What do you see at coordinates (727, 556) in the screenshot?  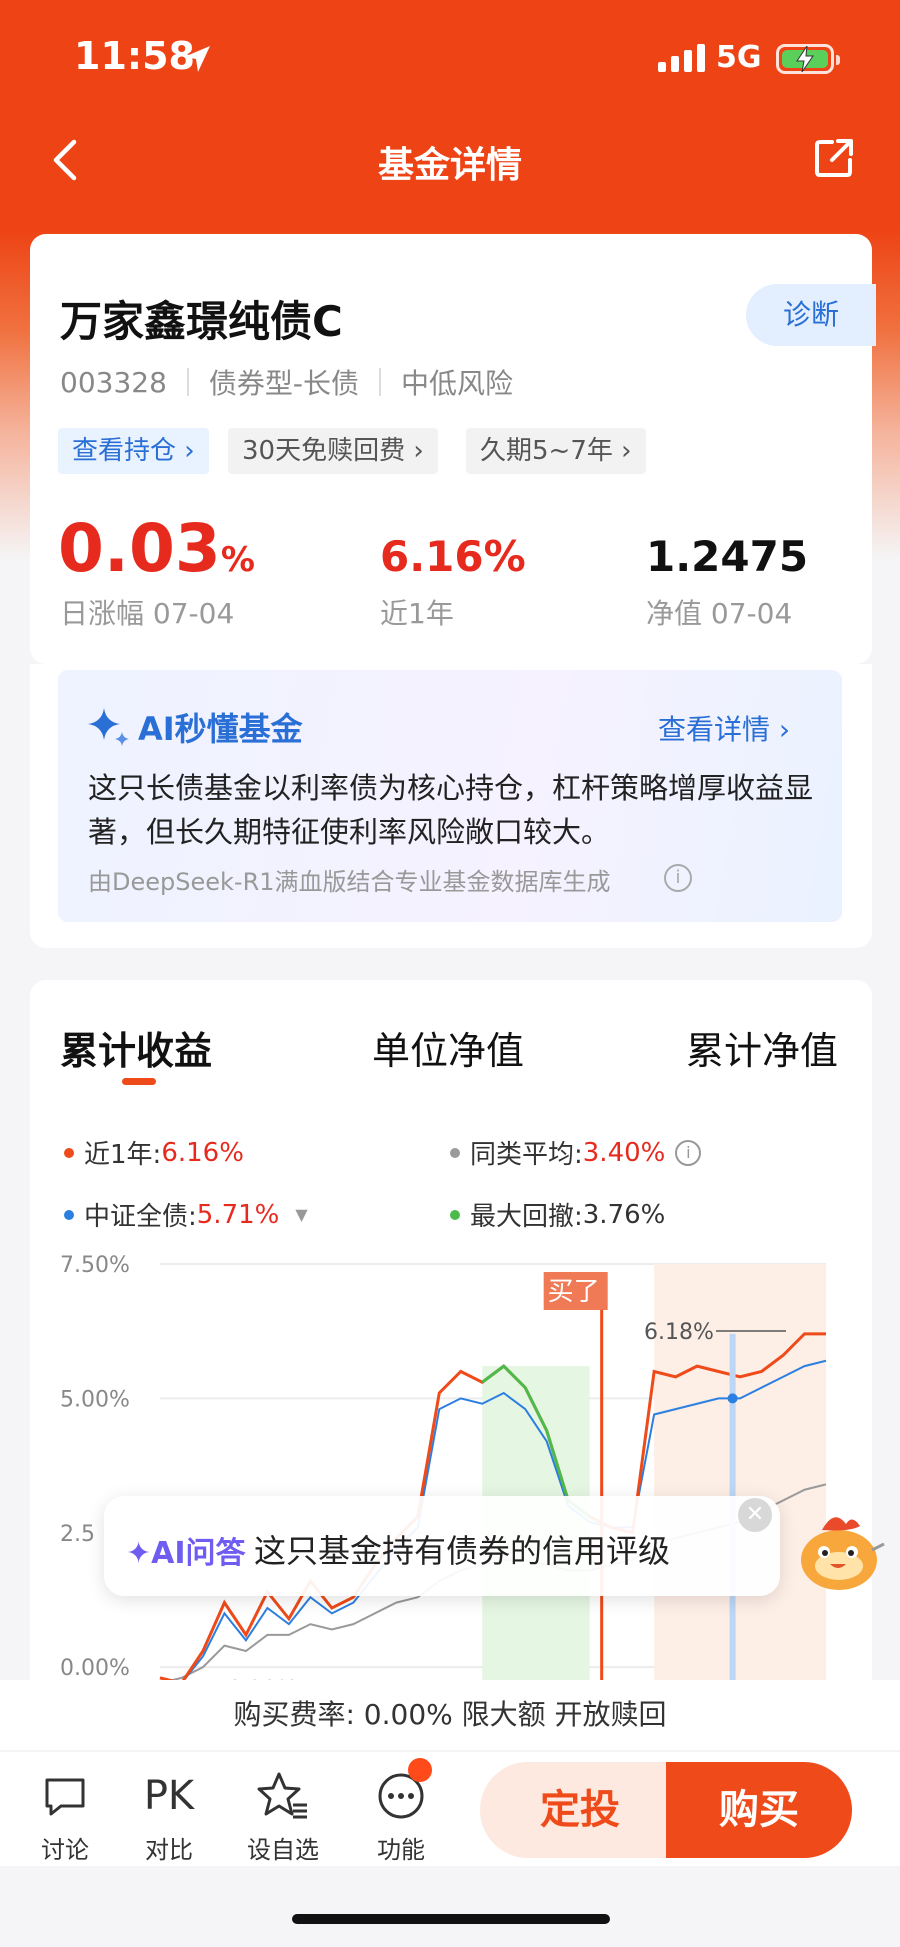 I see `nav-value: 1.2475` at bounding box center [727, 556].